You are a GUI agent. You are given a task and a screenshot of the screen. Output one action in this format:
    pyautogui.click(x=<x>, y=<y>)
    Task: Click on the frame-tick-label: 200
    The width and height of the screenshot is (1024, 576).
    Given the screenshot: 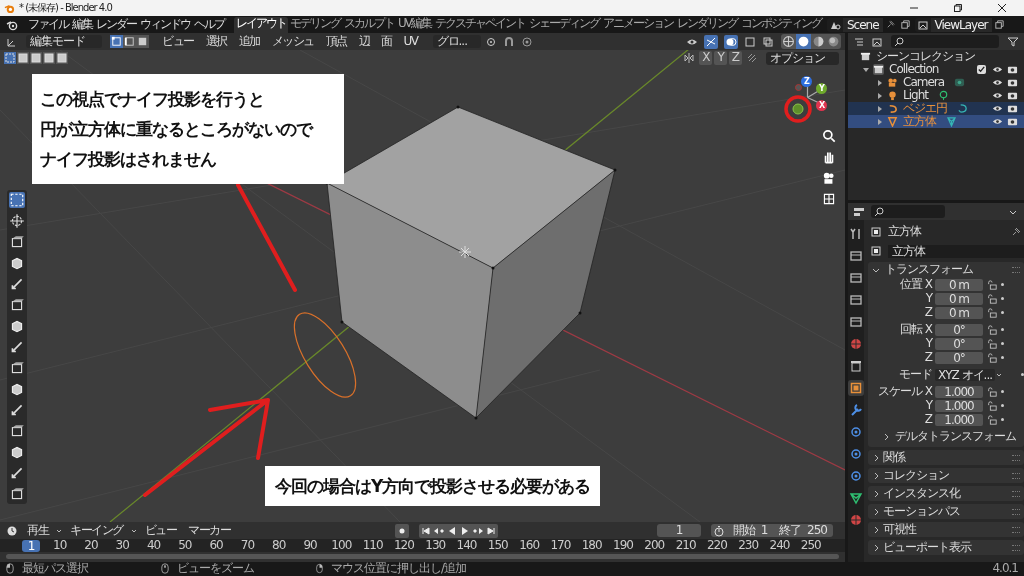 What is the action you would take?
    pyautogui.click(x=654, y=545)
    